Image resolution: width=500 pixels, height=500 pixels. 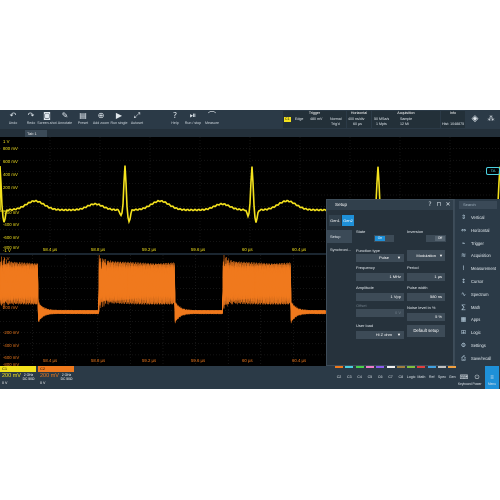 I want to click on noise-level-field: 5 %, so click(x=426, y=317).